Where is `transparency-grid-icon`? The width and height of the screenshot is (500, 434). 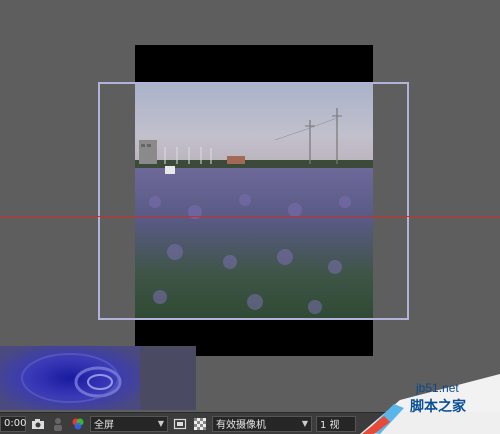
transparency-grid-icon is located at coordinates (200, 424).